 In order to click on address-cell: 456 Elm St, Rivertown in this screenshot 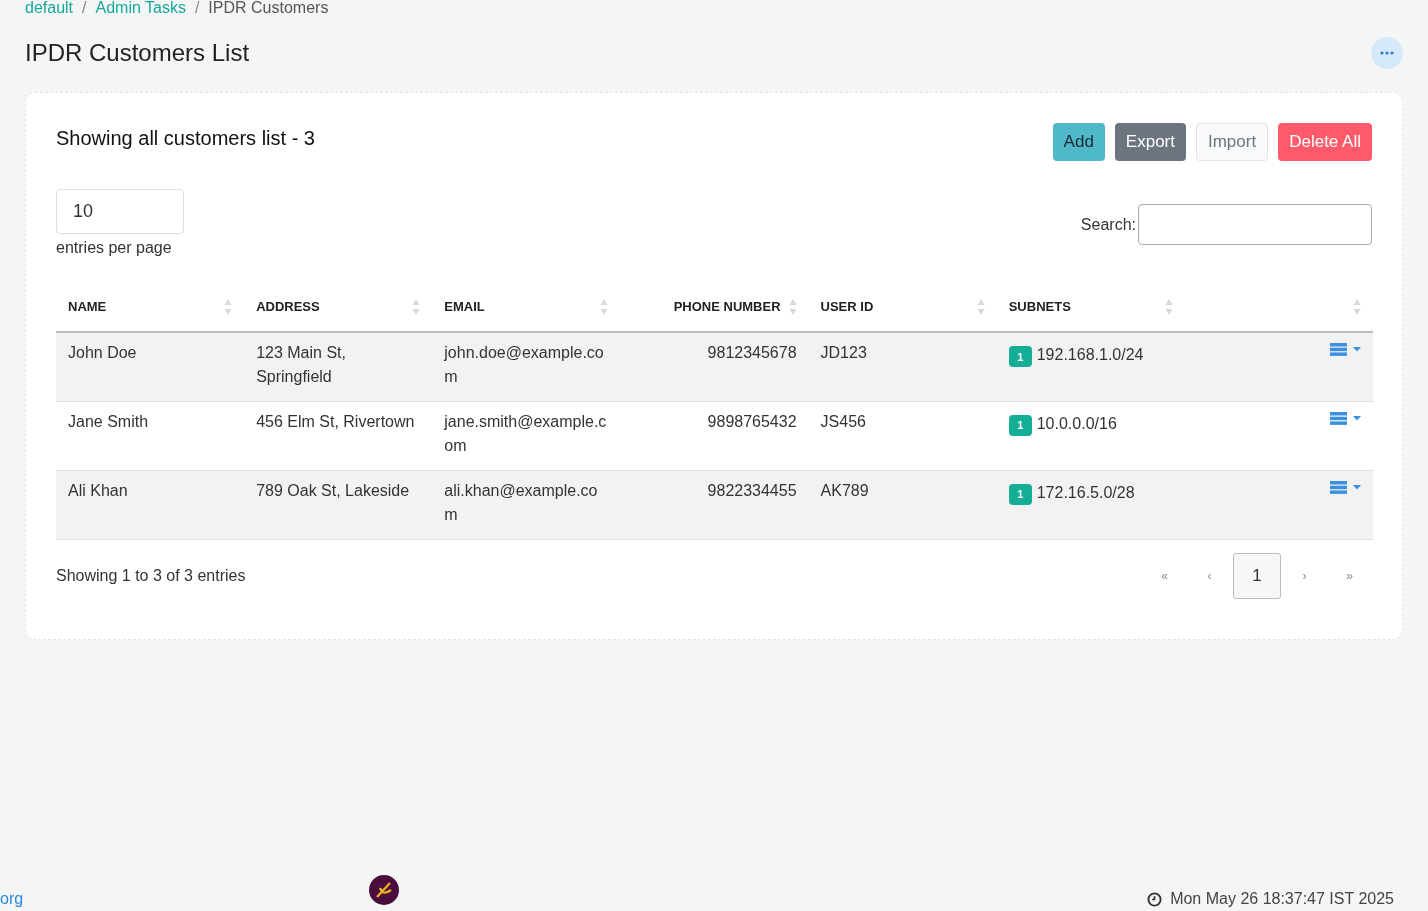, I will do `click(335, 421)`.